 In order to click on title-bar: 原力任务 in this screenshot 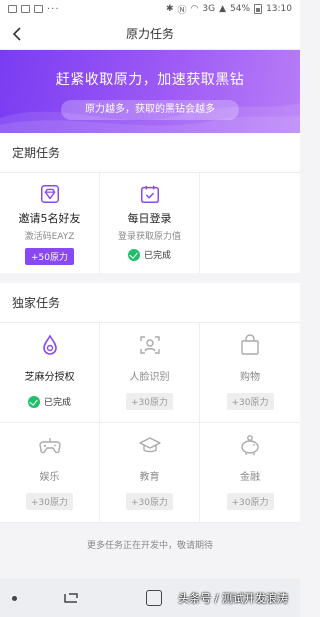, I will do `click(150, 34)`.